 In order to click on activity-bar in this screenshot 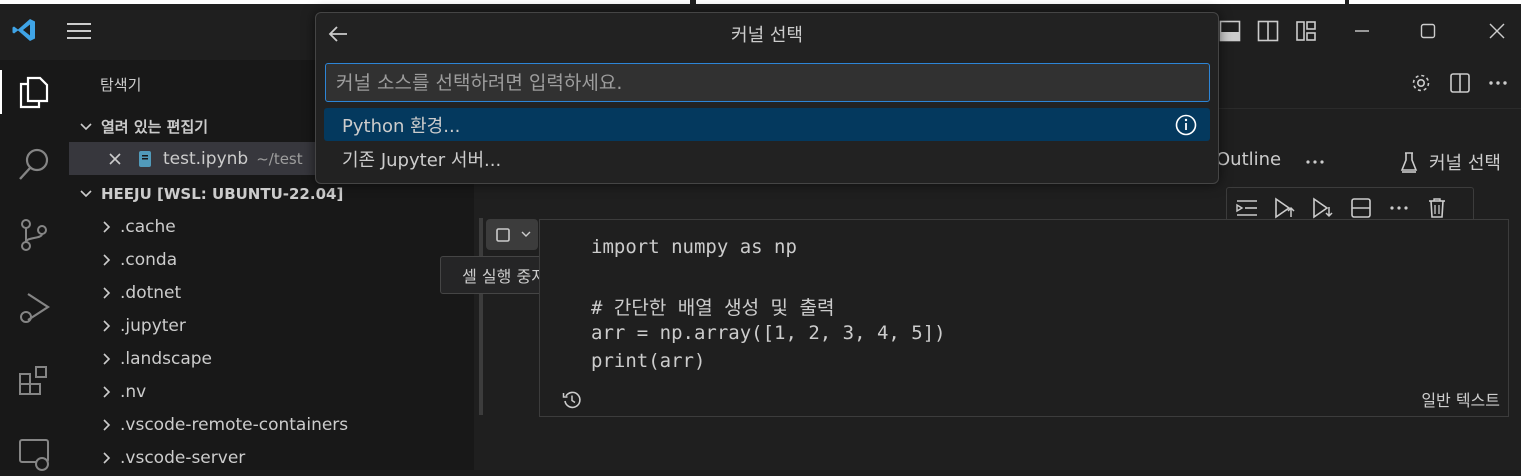, I will do `click(34, 265)`.